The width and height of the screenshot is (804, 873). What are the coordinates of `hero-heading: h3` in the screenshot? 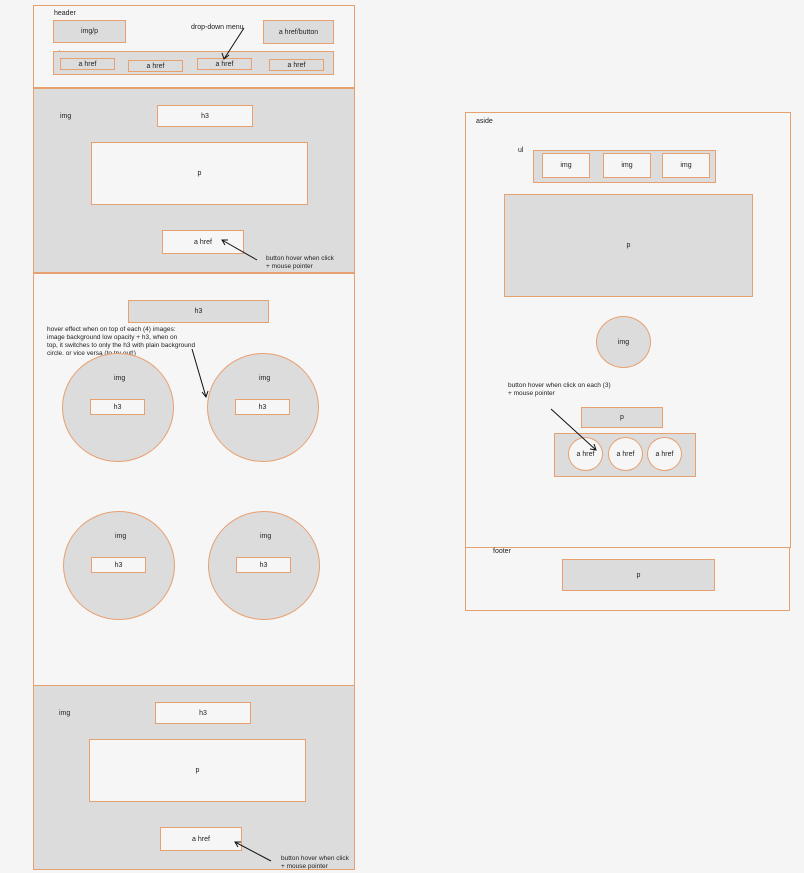 It's located at (205, 116).